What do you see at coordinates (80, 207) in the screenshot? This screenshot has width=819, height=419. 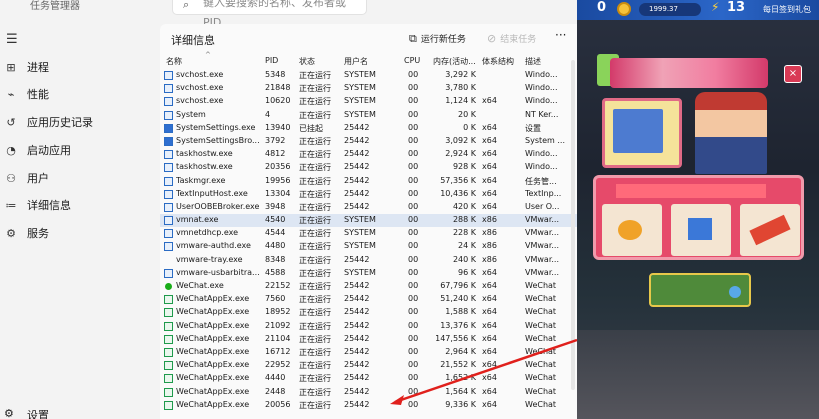 I see `sidebar-item-details: ≔ 详细信息` at bounding box center [80, 207].